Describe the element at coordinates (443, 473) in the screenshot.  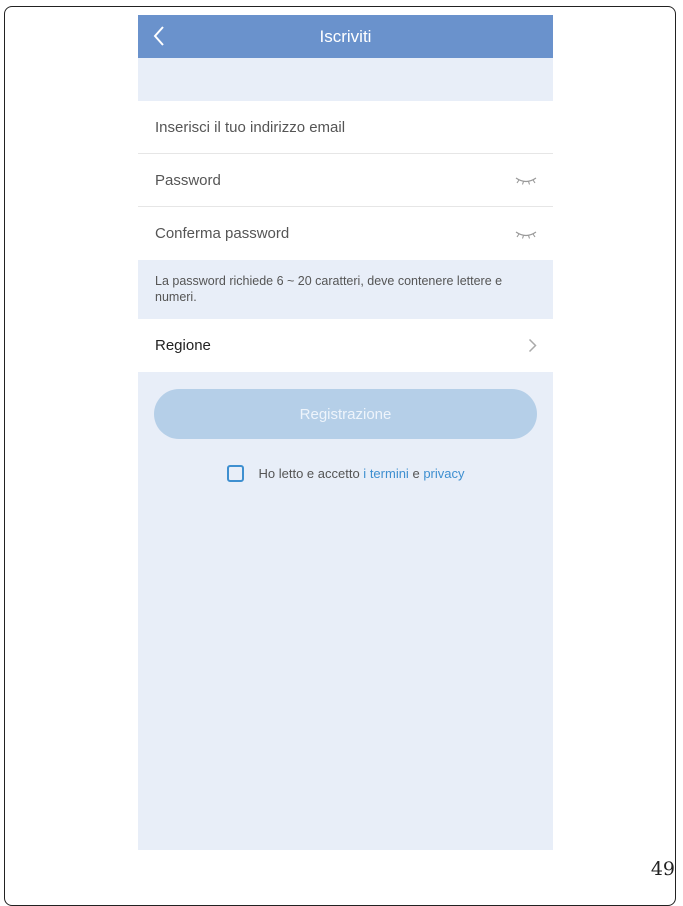
I see `privacy-link: privacy` at that location.